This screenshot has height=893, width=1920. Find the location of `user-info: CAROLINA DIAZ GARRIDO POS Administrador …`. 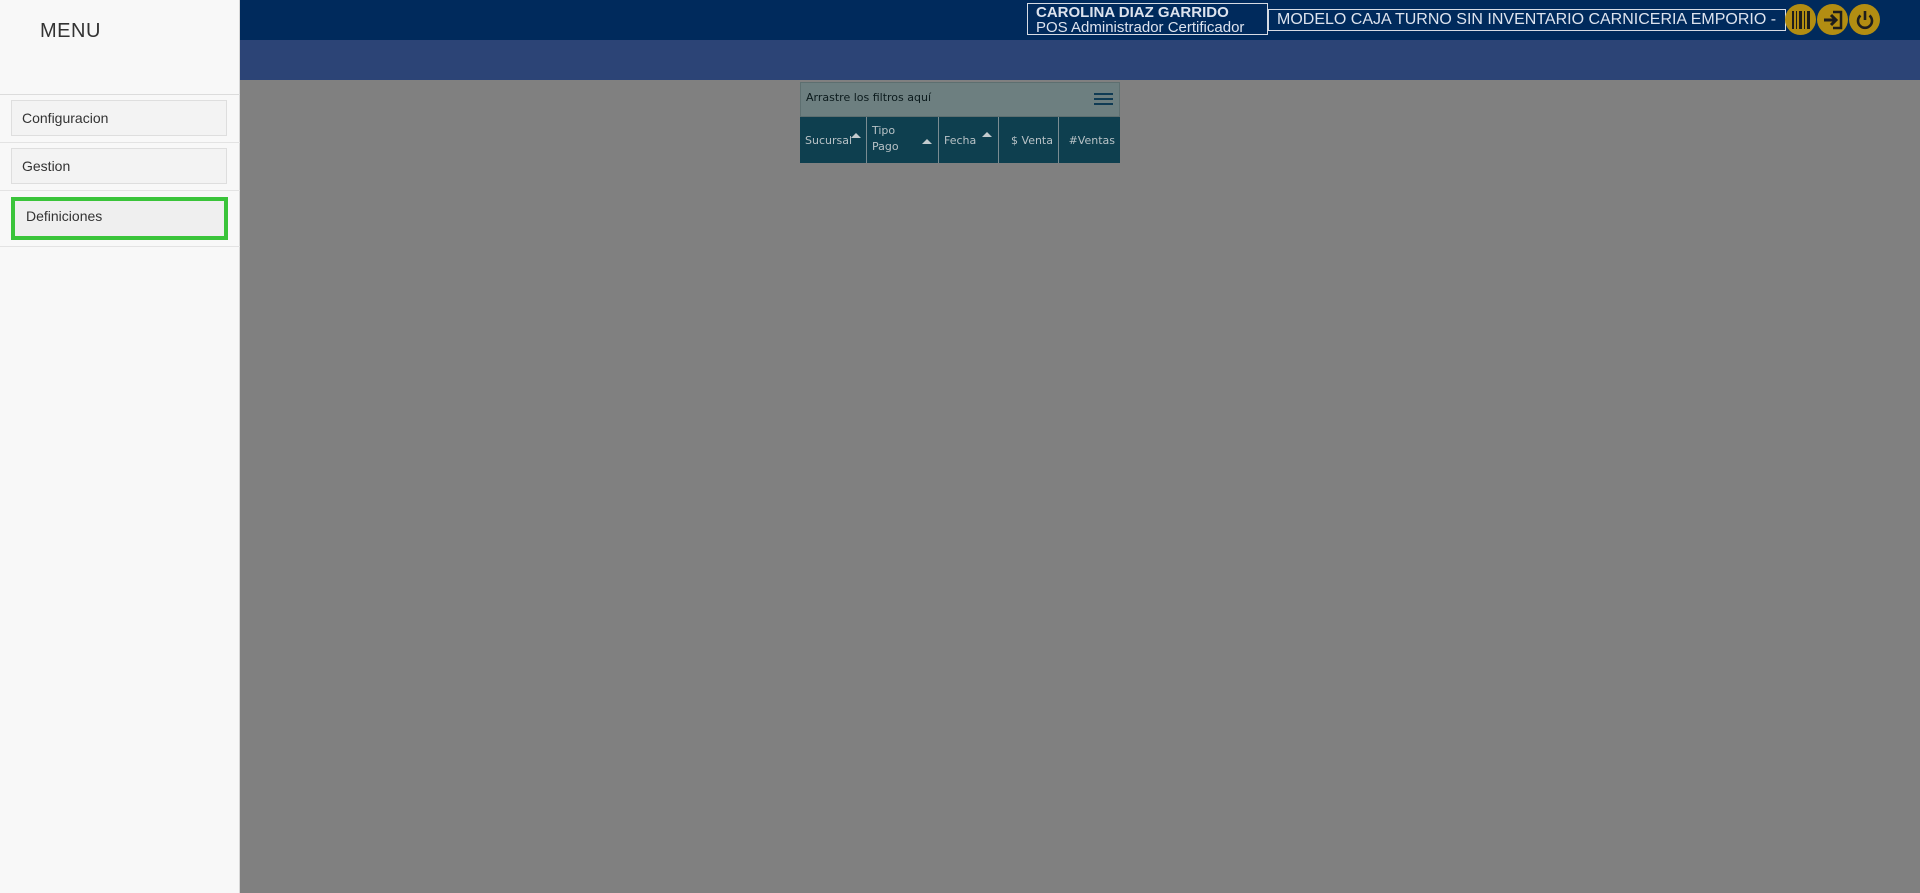

user-info: CAROLINA DIAZ GARRIDO POS Administrador … is located at coordinates (1147, 19).